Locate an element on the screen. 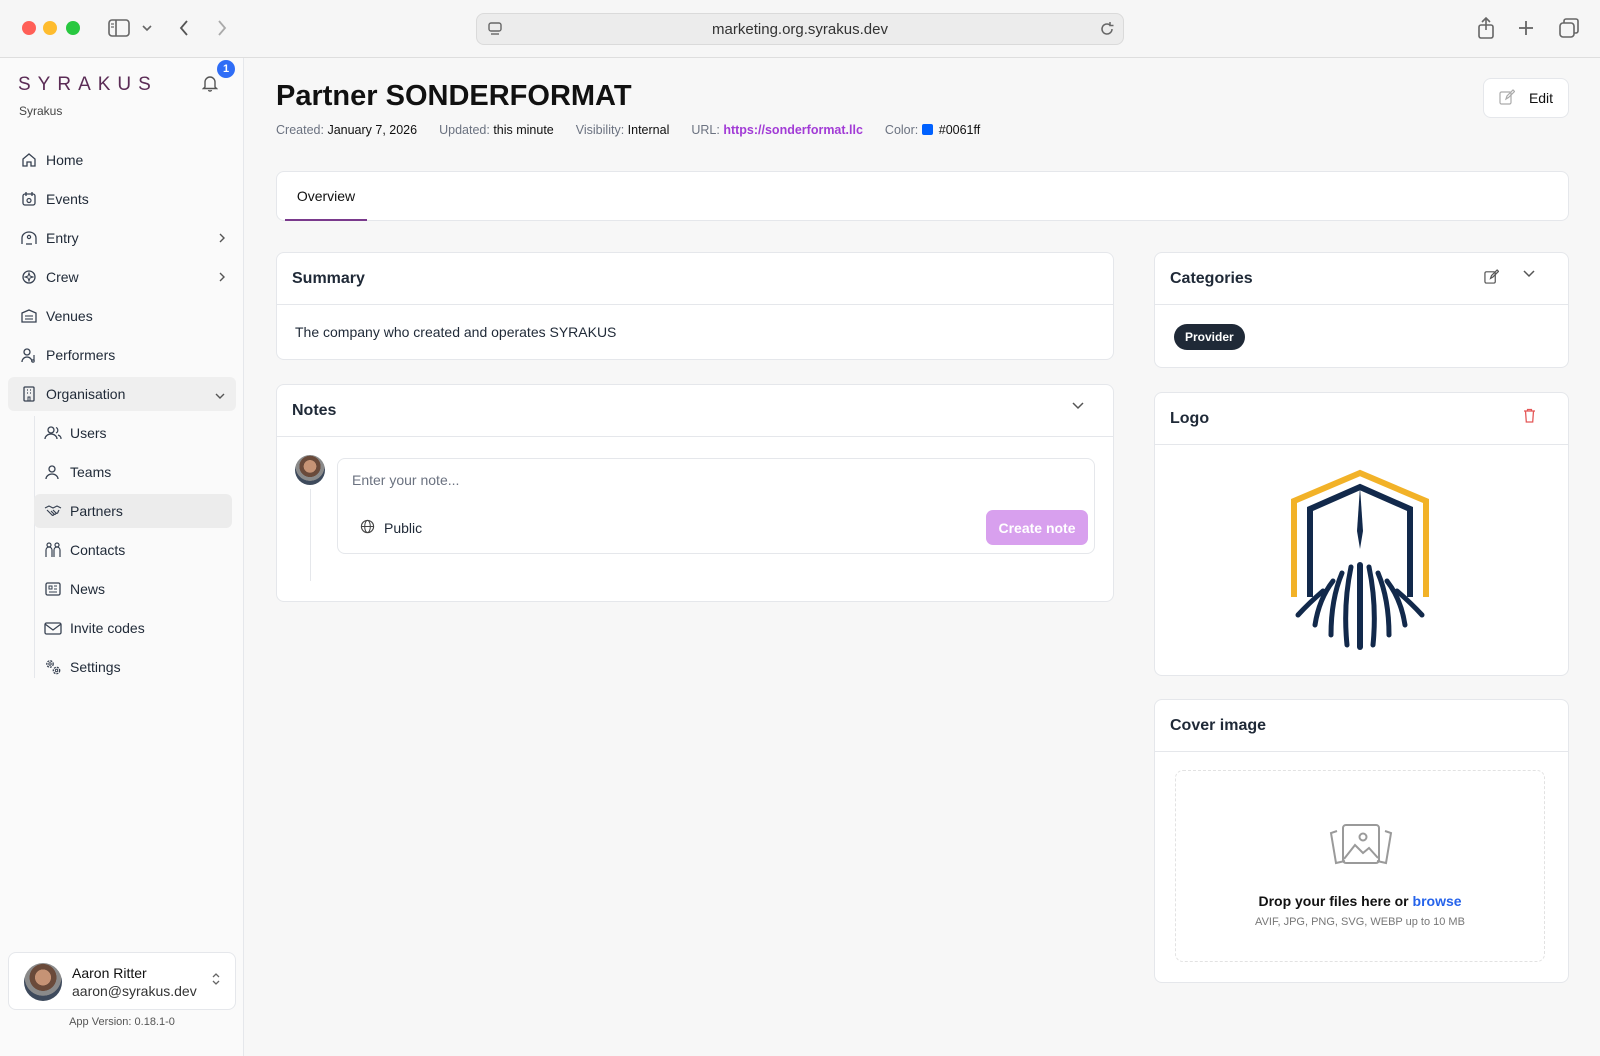 The width and height of the screenshot is (1600, 1056). sidebar-item-label: Events is located at coordinates (67, 199).